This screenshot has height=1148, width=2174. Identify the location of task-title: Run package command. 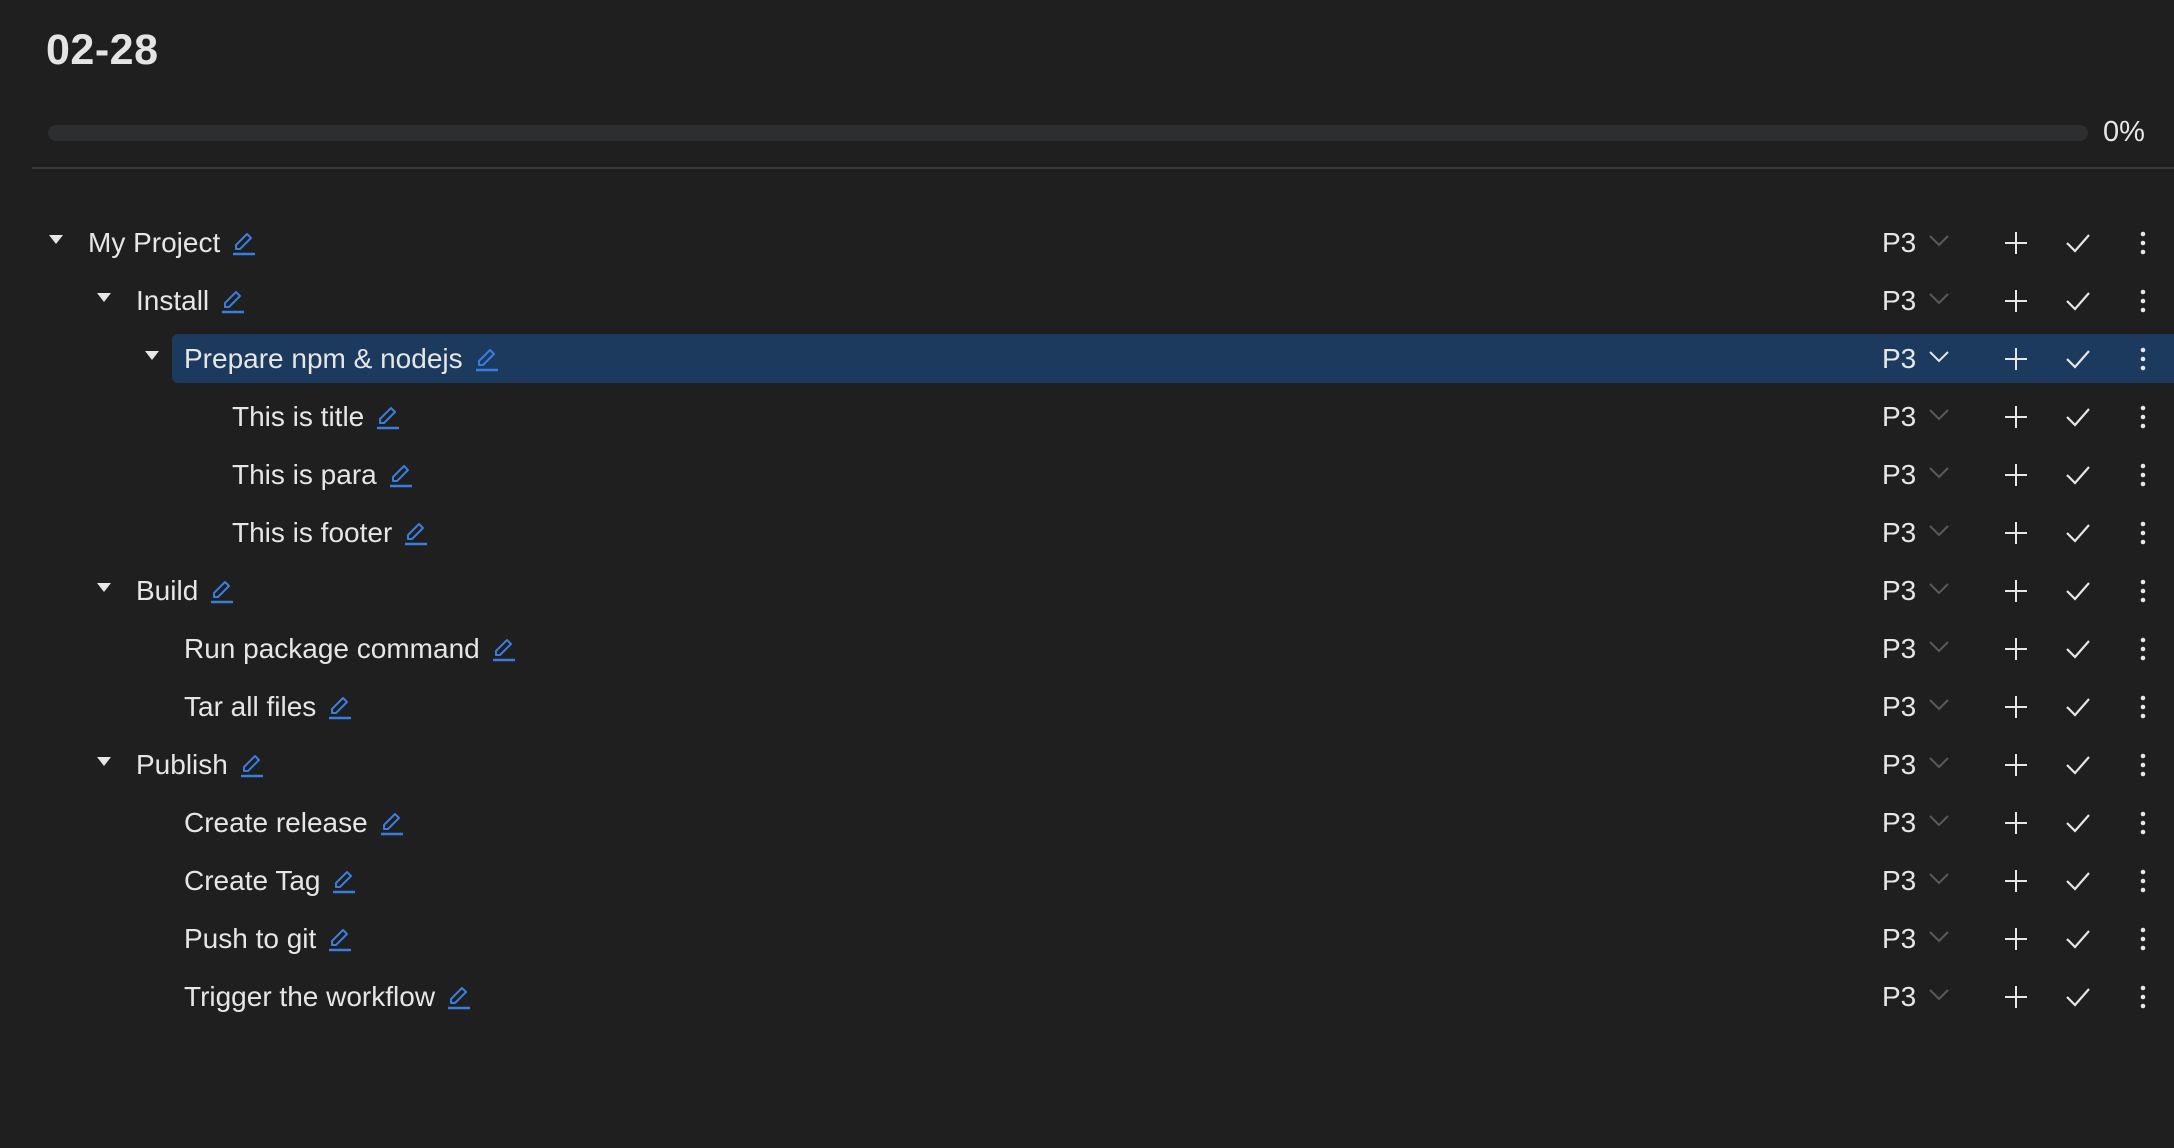
(332, 649).